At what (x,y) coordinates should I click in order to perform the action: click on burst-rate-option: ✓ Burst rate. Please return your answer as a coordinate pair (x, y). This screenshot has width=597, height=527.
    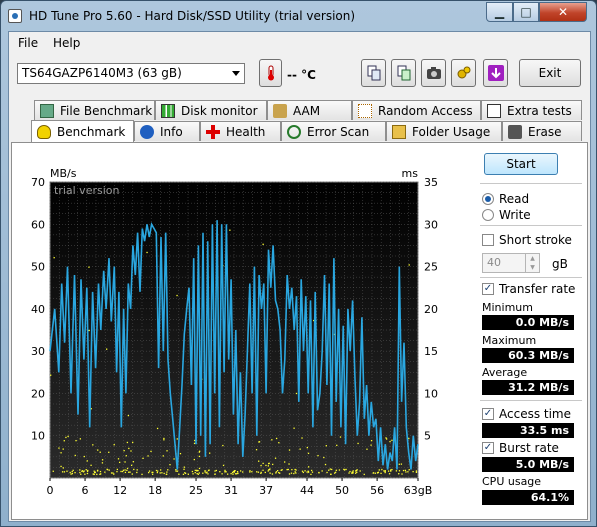
    Looking at the image, I should click on (520, 448).